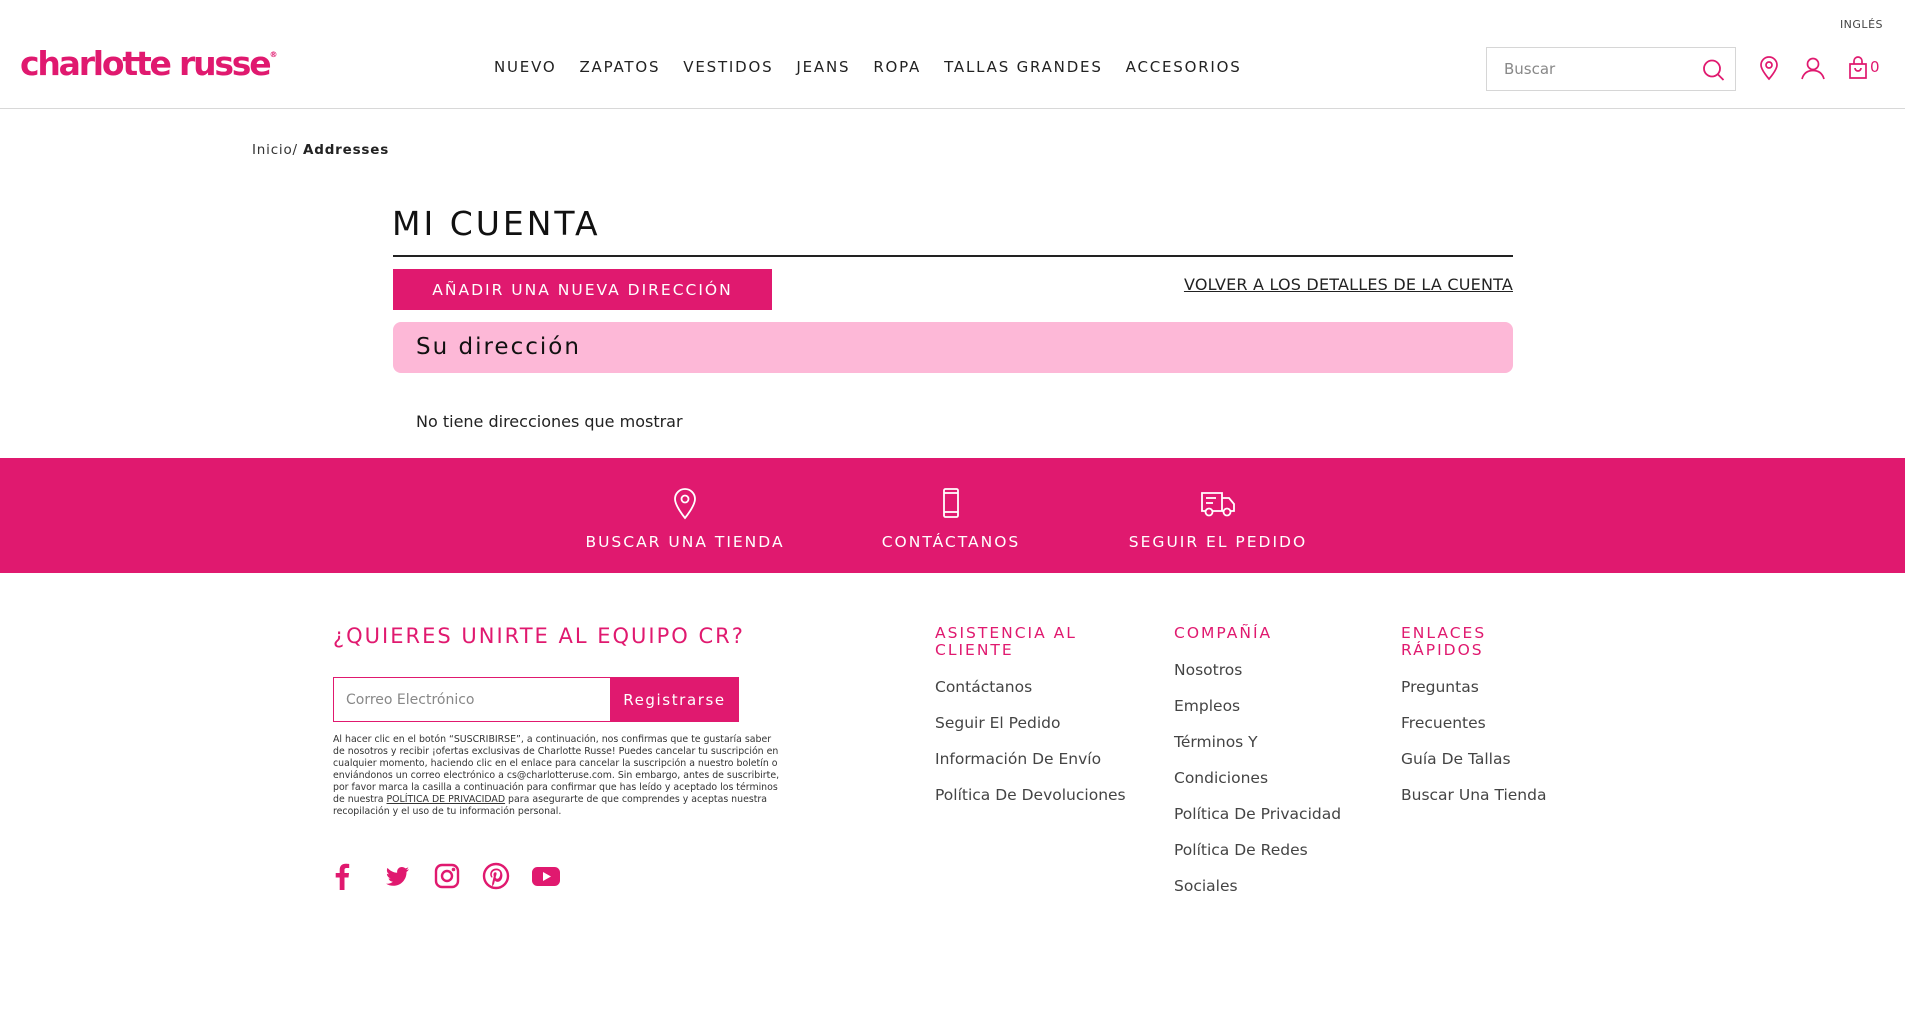  What do you see at coordinates (273, 54) in the screenshot?
I see `logo-mark: ®` at bounding box center [273, 54].